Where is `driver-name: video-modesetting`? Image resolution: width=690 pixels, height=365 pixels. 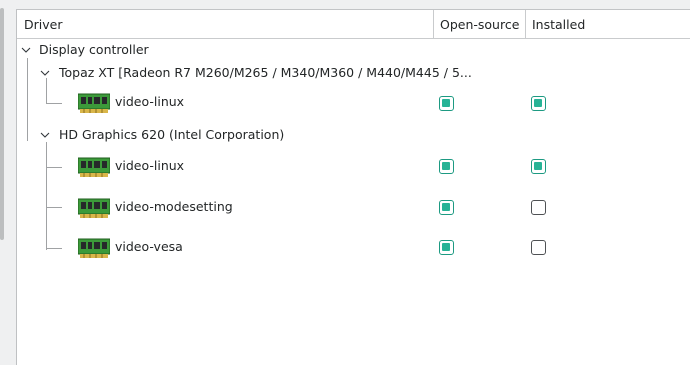 driver-name: video-modesetting is located at coordinates (174, 207).